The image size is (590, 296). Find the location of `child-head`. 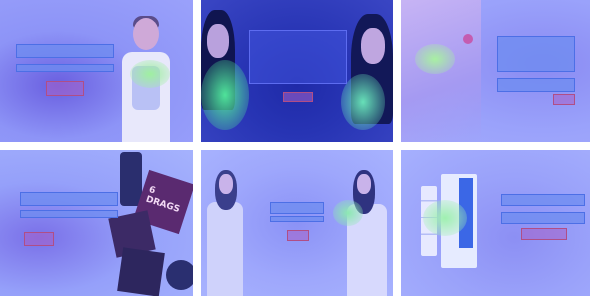

child-head is located at coordinates (146, 34).